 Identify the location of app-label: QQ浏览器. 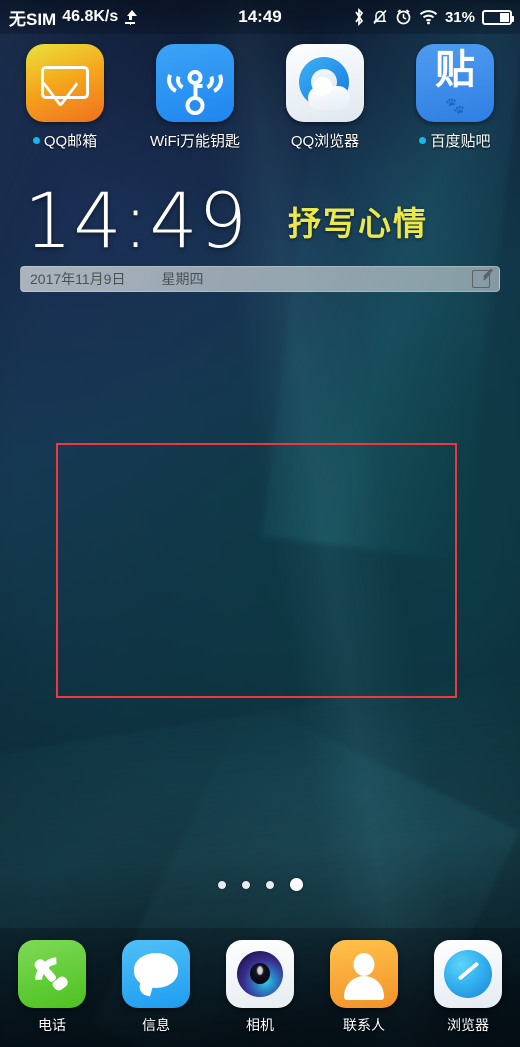
(325, 141).